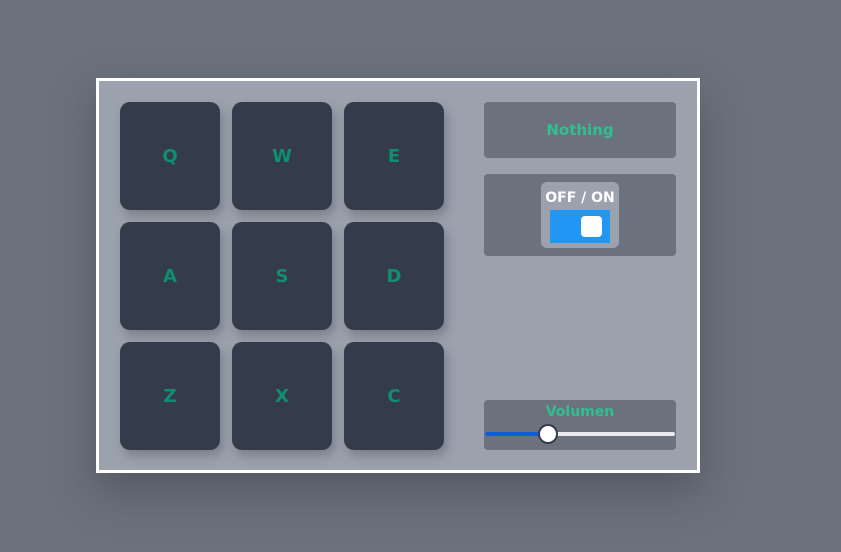 This screenshot has width=841, height=552. I want to click on sound-display: Nothing, so click(580, 130).